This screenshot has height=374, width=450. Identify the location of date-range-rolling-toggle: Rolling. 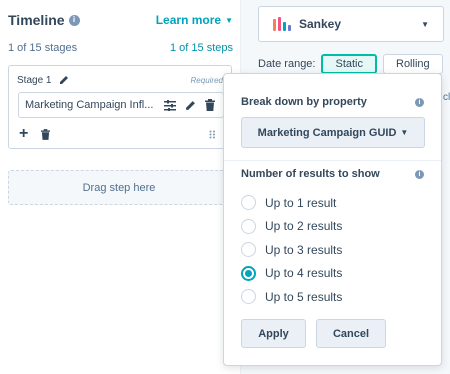
(413, 64).